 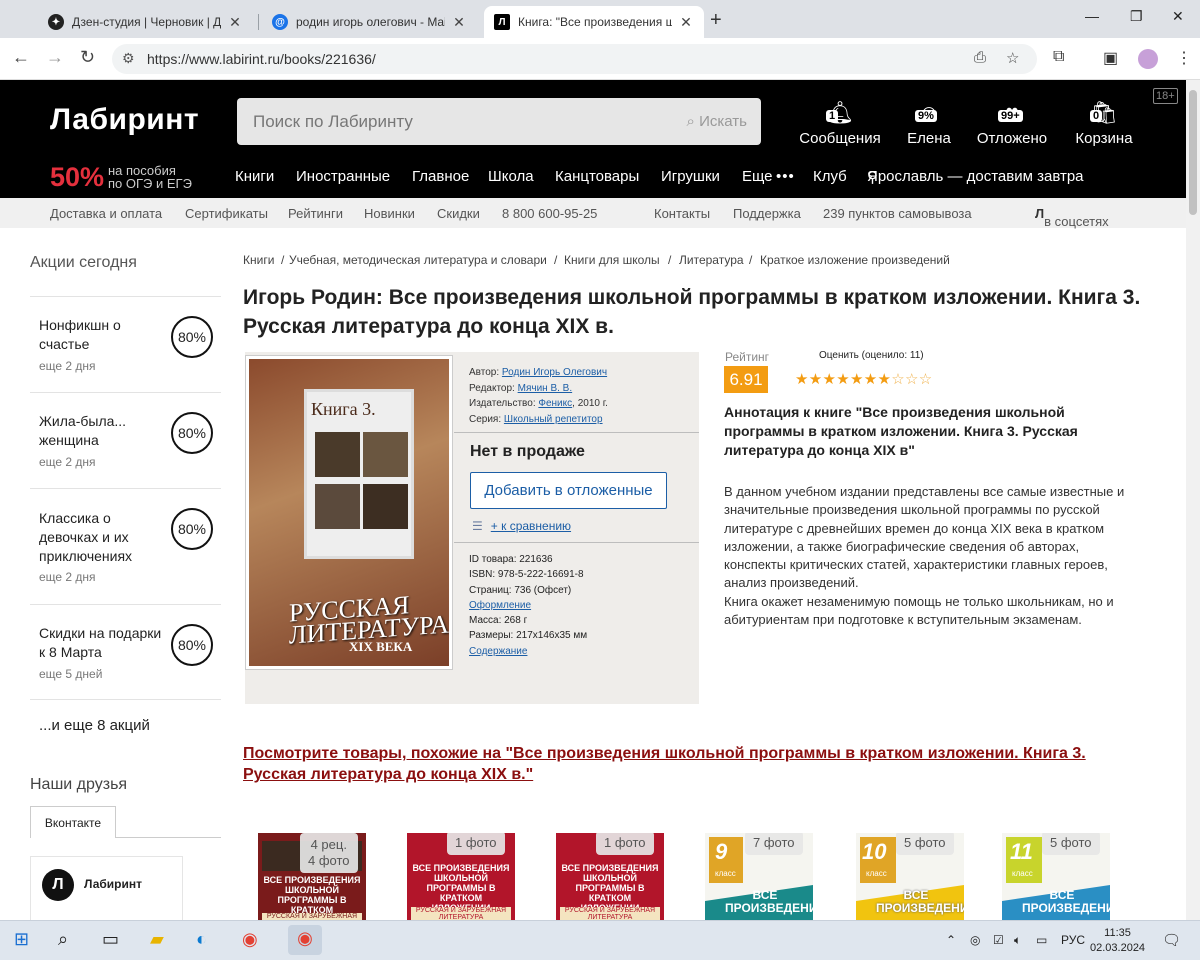 What do you see at coordinates (767, 213) in the screenshot?
I see `subnav-support: Поддержка` at bounding box center [767, 213].